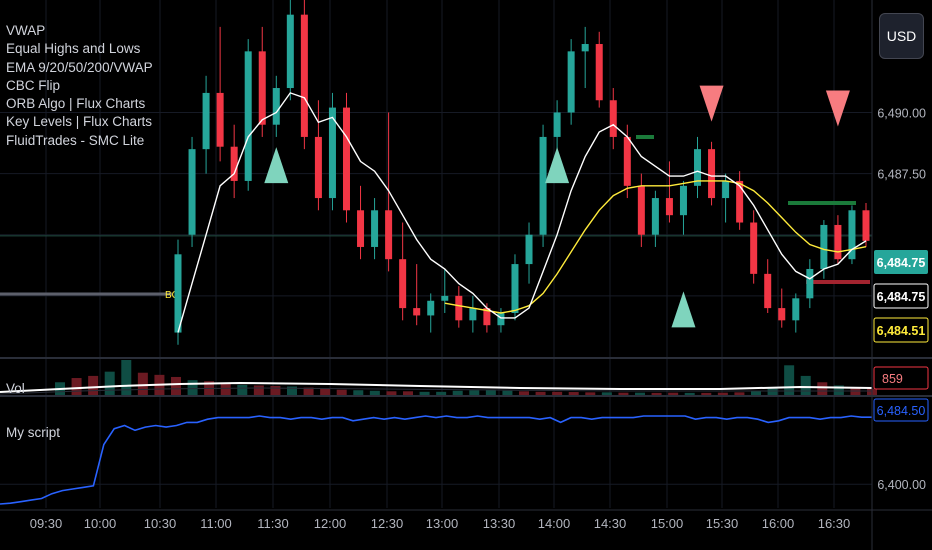 This screenshot has width=932, height=550. I want to click on script-badge-text: 6,484.50, so click(901, 411).